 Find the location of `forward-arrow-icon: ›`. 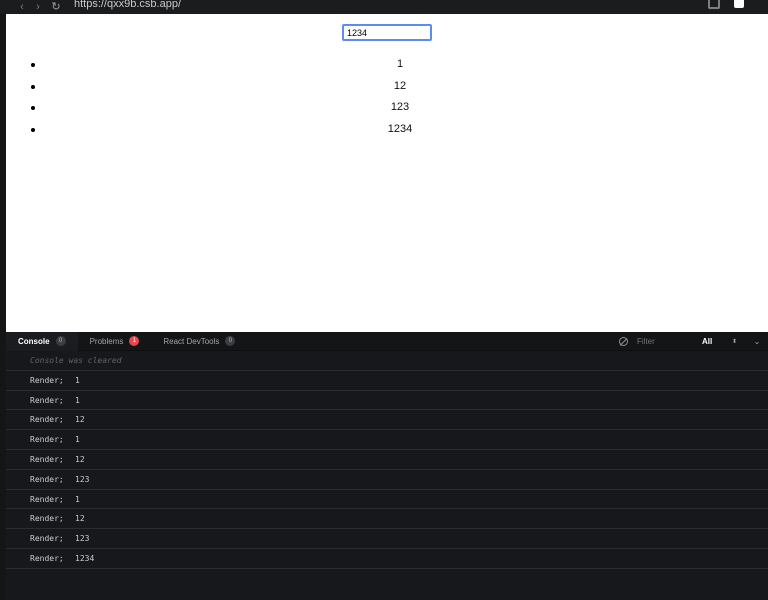

forward-arrow-icon: › is located at coordinates (38, 7).